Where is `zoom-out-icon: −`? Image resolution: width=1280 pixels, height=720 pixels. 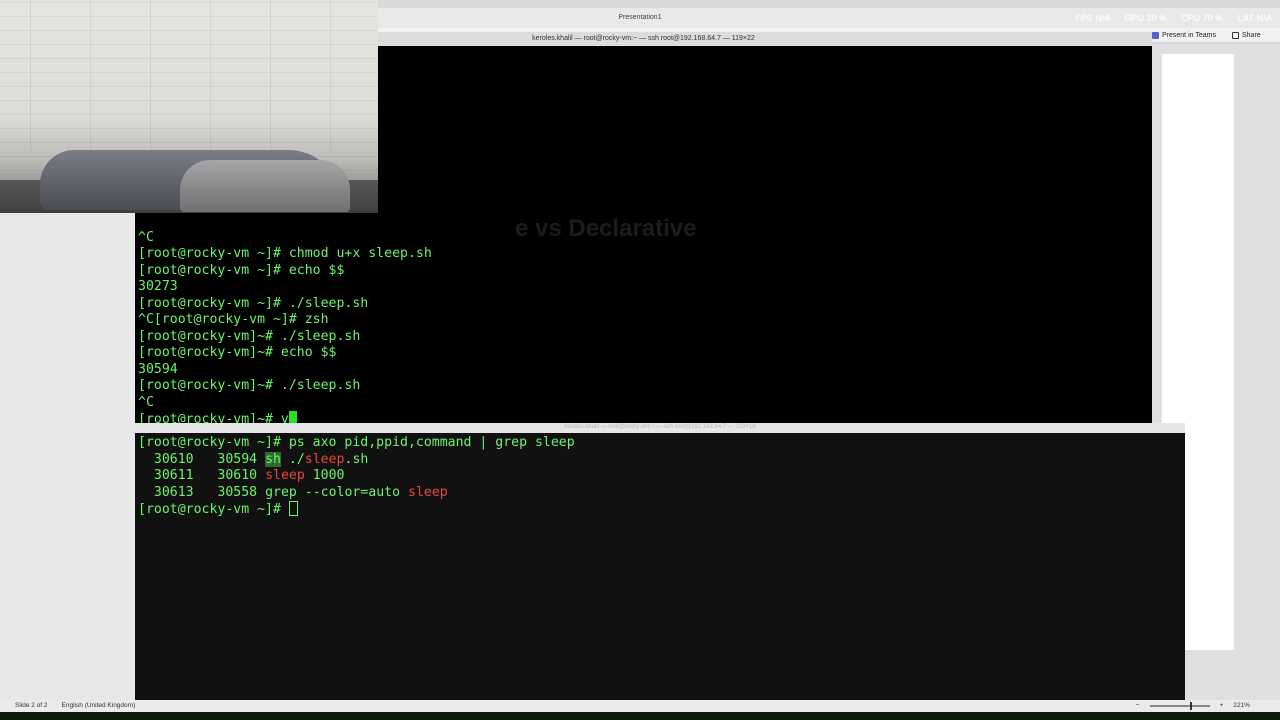 zoom-out-icon: − is located at coordinates (1138, 705).